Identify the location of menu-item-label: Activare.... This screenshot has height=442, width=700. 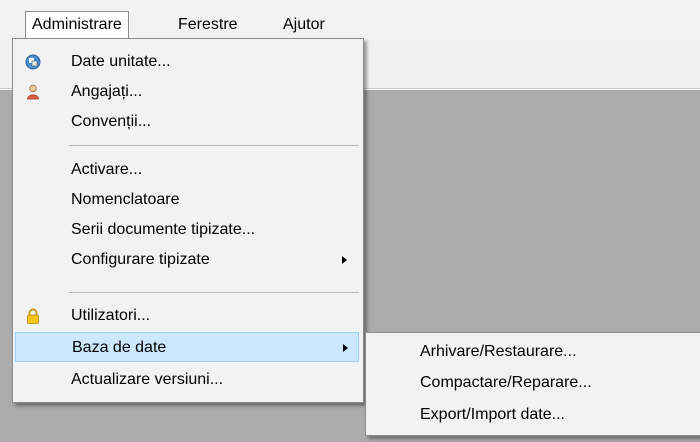
(107, 169).